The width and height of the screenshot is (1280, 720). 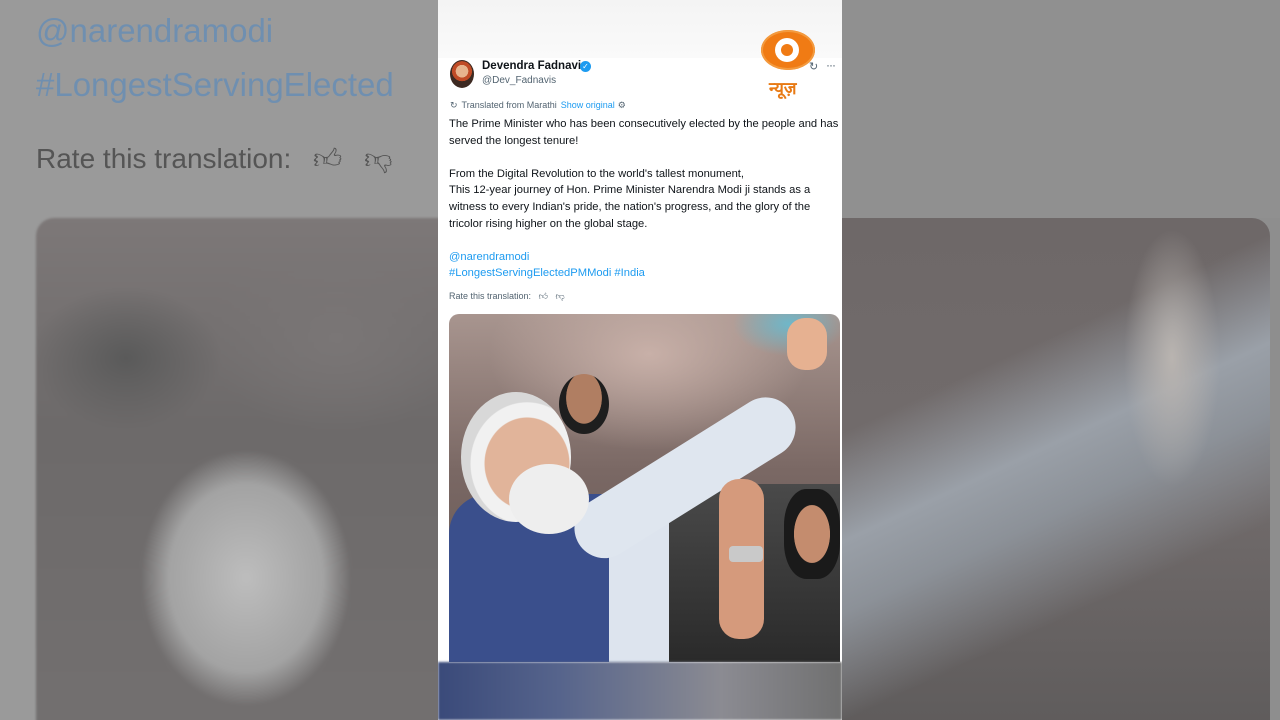 What do you see at coordinates (831, 65) in the screenshot?
I see `more-options-icon: ···` at bounding box center [831, 65].